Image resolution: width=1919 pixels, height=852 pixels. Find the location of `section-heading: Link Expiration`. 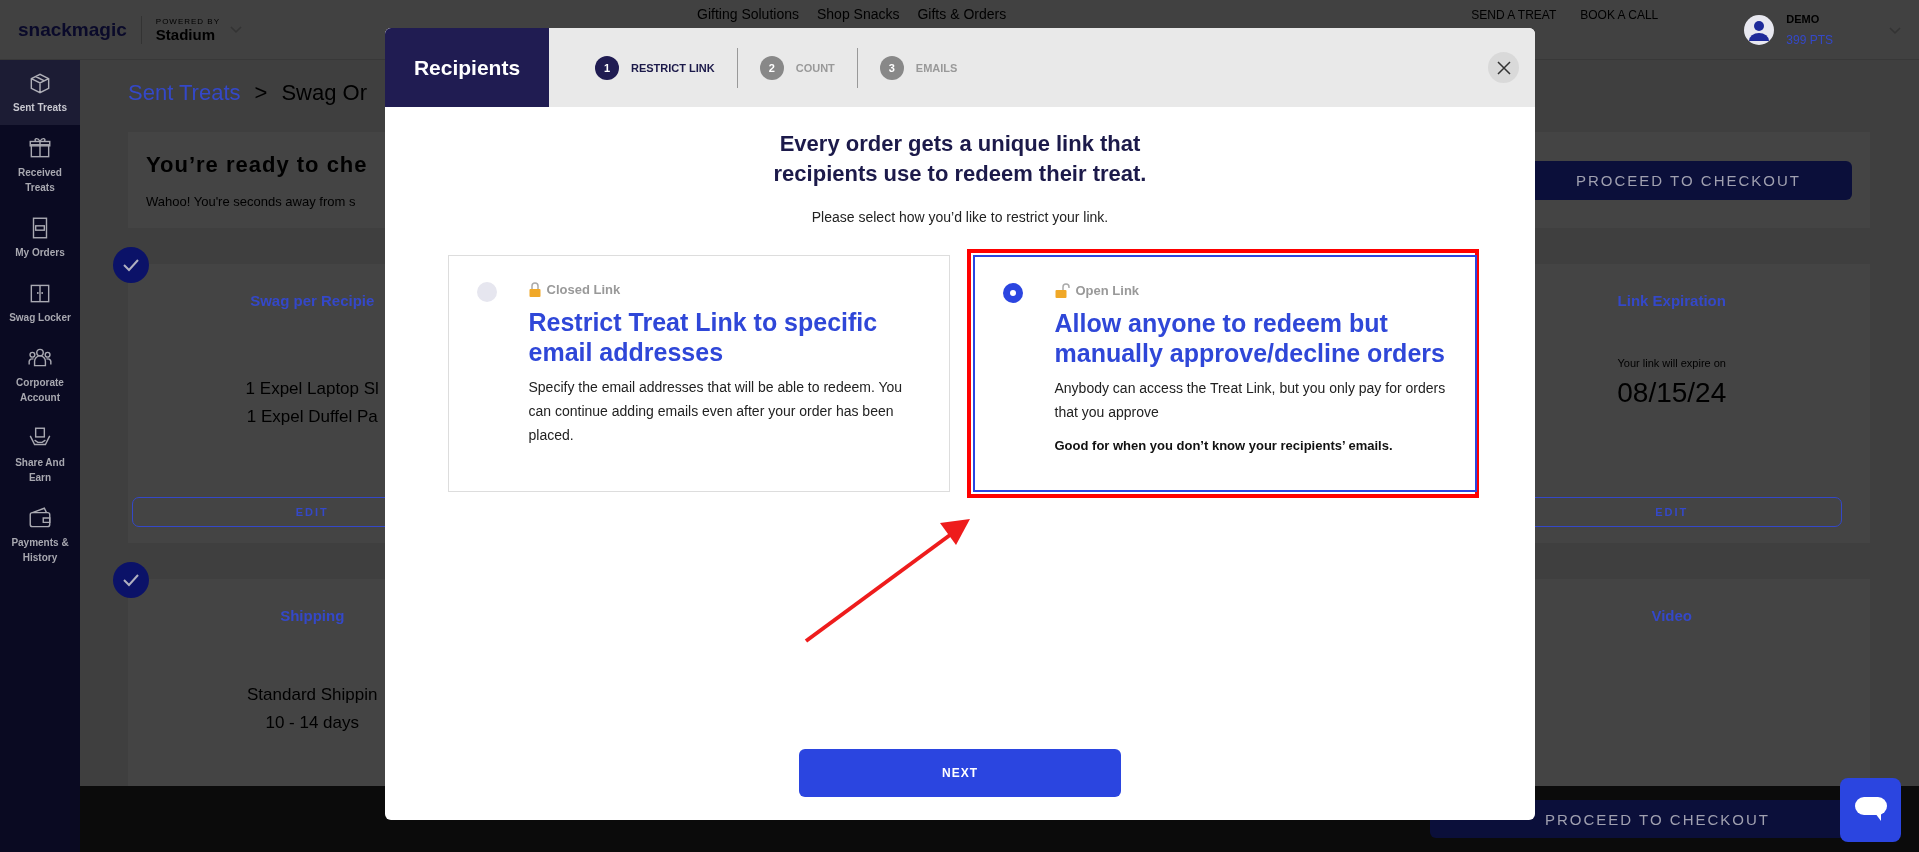

section-heading: Link Expiration is located at coordinates (1671, 300).